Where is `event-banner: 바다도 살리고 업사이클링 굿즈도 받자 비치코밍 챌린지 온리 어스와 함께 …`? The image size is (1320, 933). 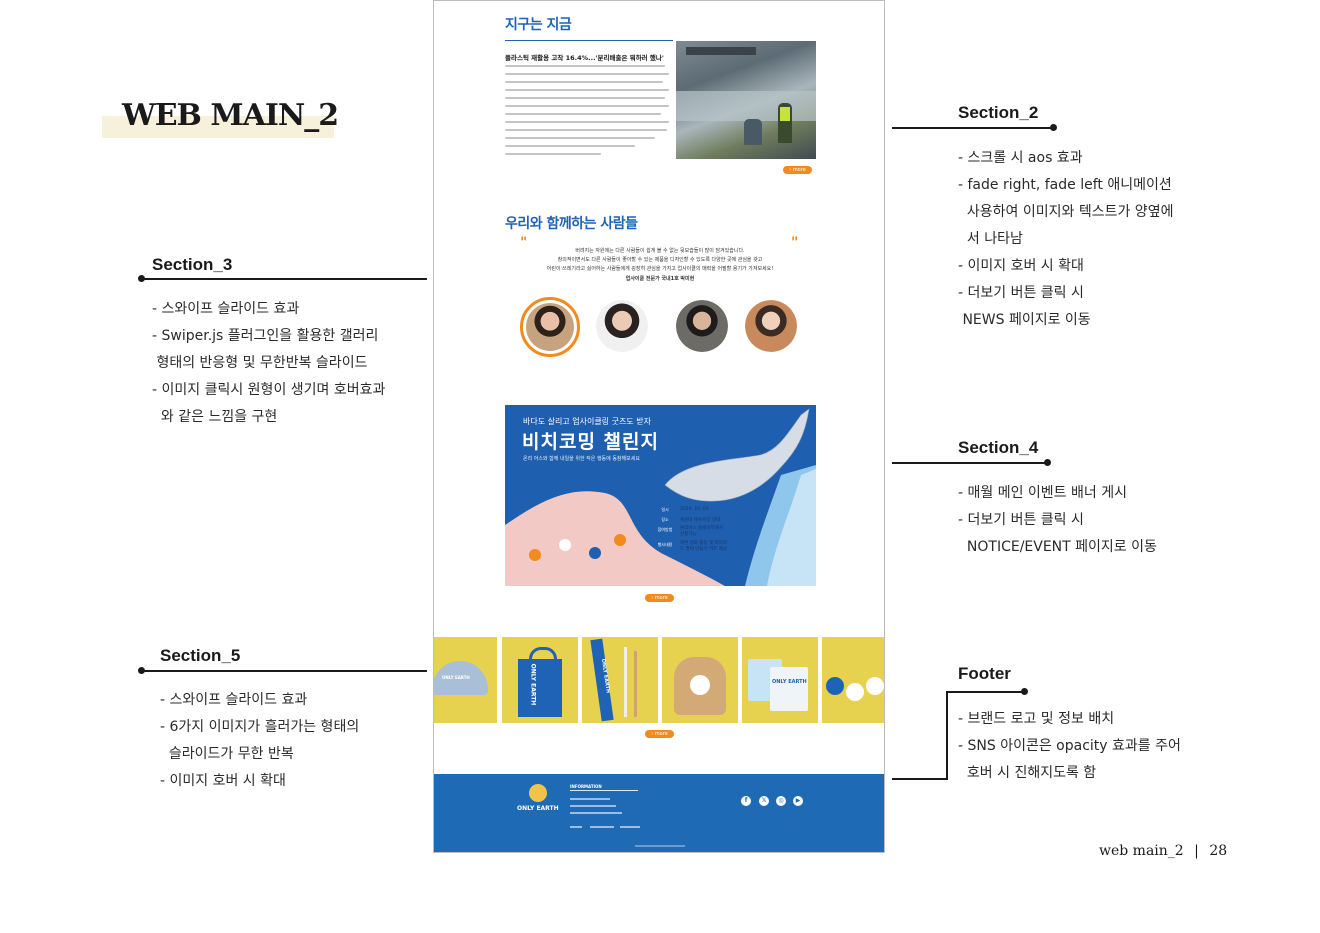 event-banner: 바다도 살리고 업사이클링 굿즈도 받자 비치코밍 챌린지 온리 어스와 함께 … is located at coordinates (660, 495).